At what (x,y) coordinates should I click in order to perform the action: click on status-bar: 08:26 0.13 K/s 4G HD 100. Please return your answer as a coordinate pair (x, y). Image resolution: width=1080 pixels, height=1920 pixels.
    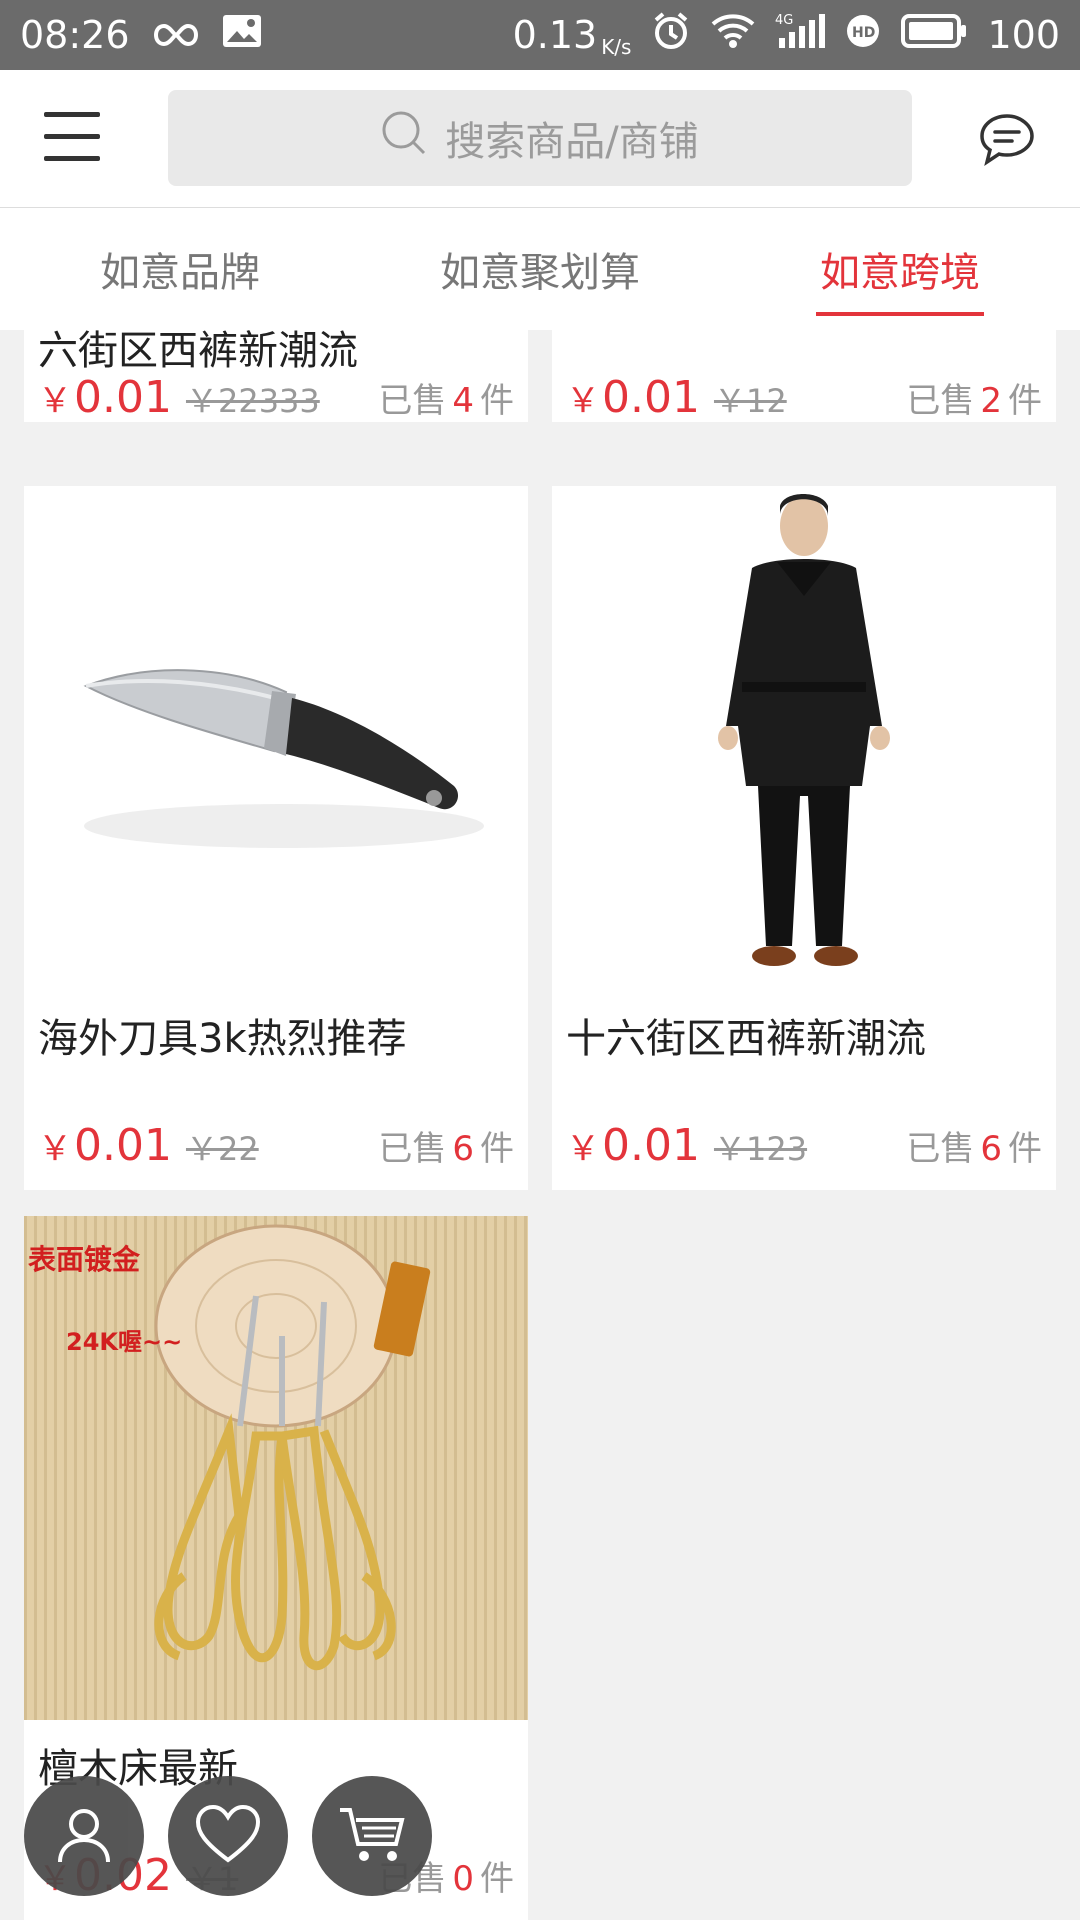
    Looking at the image, I should click on (540, 35).